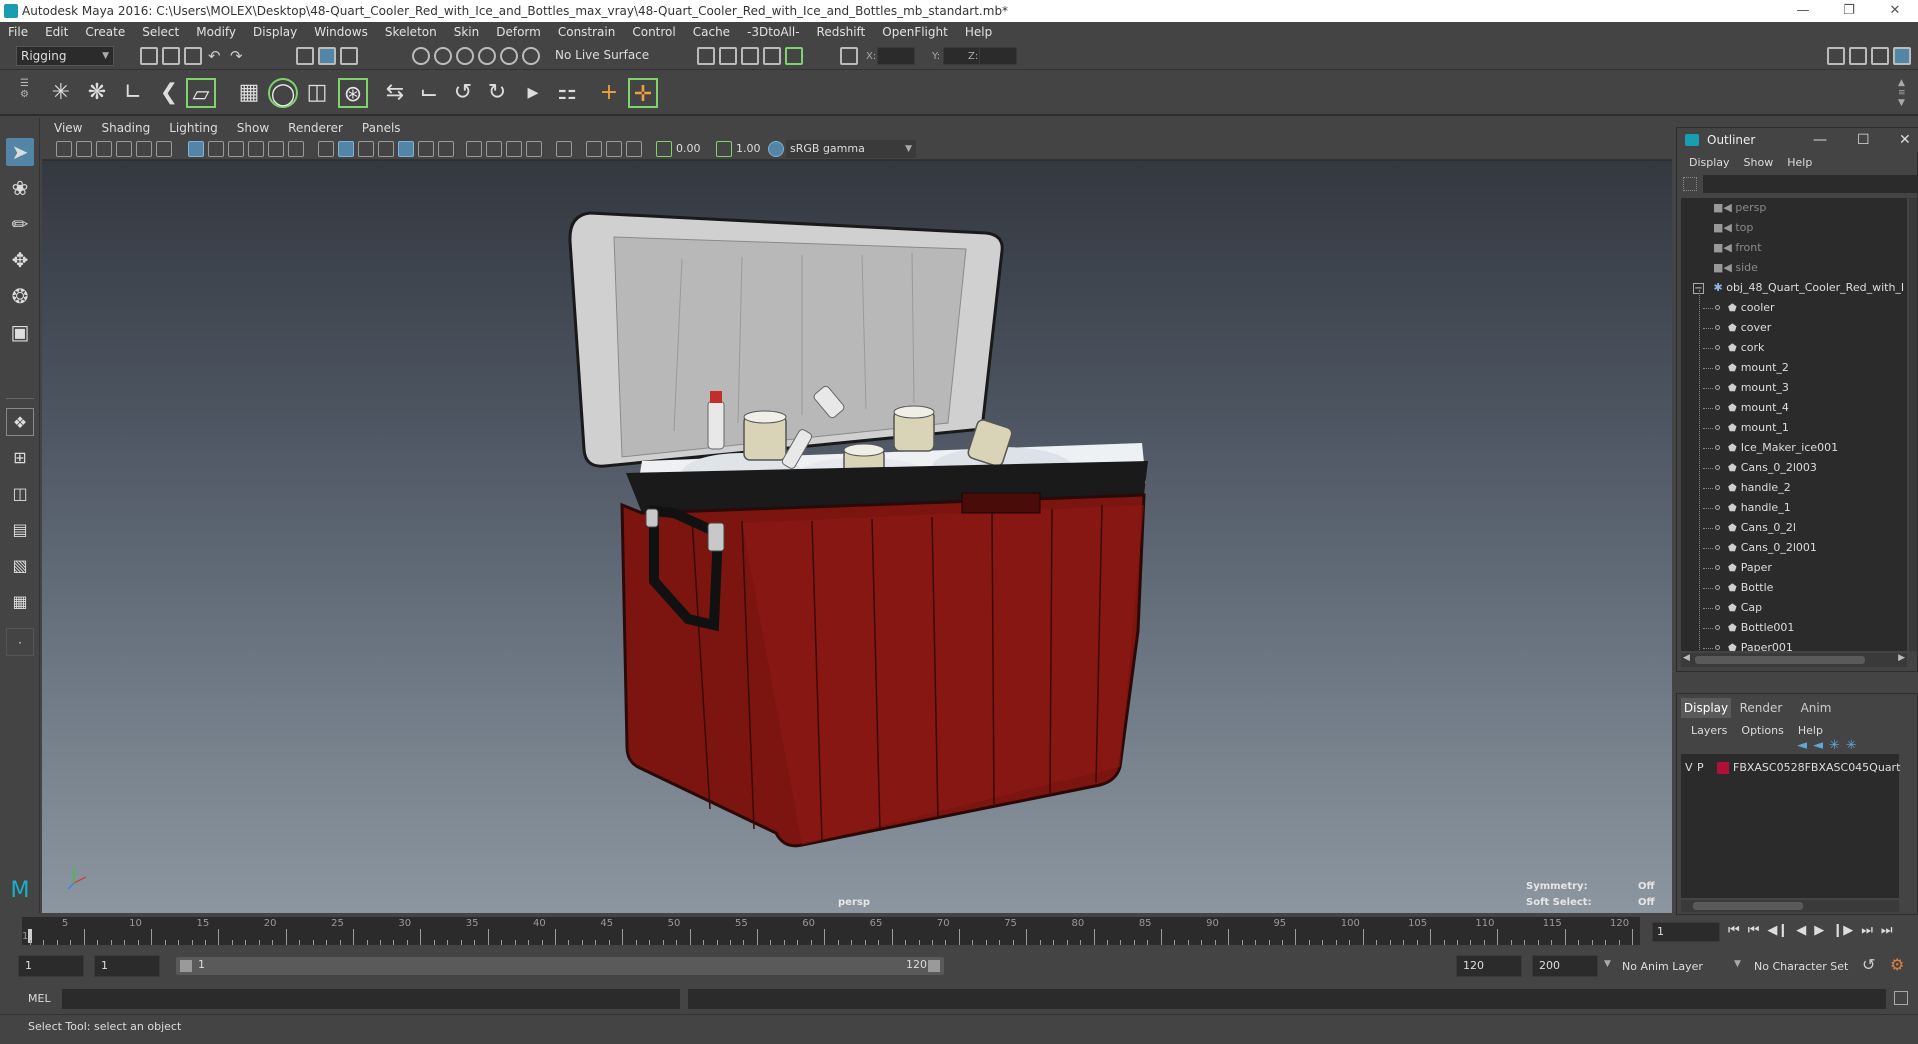  What do you see at coordinates (1709, 162) in the screenshot?
I see `outliner-menu-display: Display` at bounding box center [1709, 162].